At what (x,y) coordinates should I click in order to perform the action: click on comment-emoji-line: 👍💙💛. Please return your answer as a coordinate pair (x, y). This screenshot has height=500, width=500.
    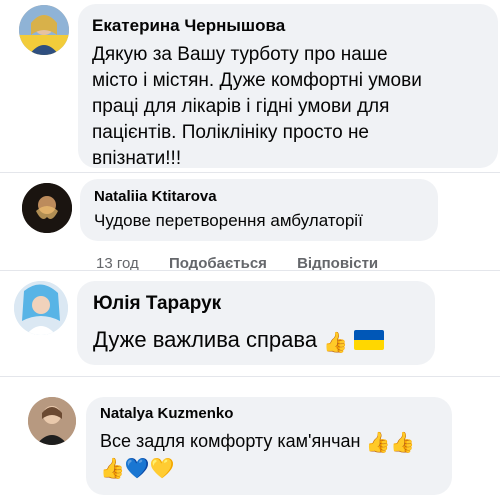
    Looking at the image, I should click on (269, 467).